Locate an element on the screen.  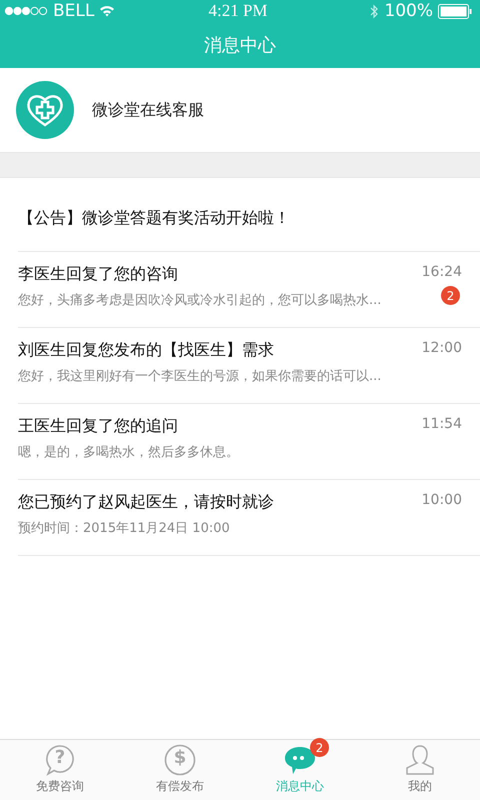
message-item: 刘医生回复您发布的【找医生】需求 您好，我这里刚好有一个李医生的号源，如果你需要的话可以... 12:00 is located at coordinates (249, 366).